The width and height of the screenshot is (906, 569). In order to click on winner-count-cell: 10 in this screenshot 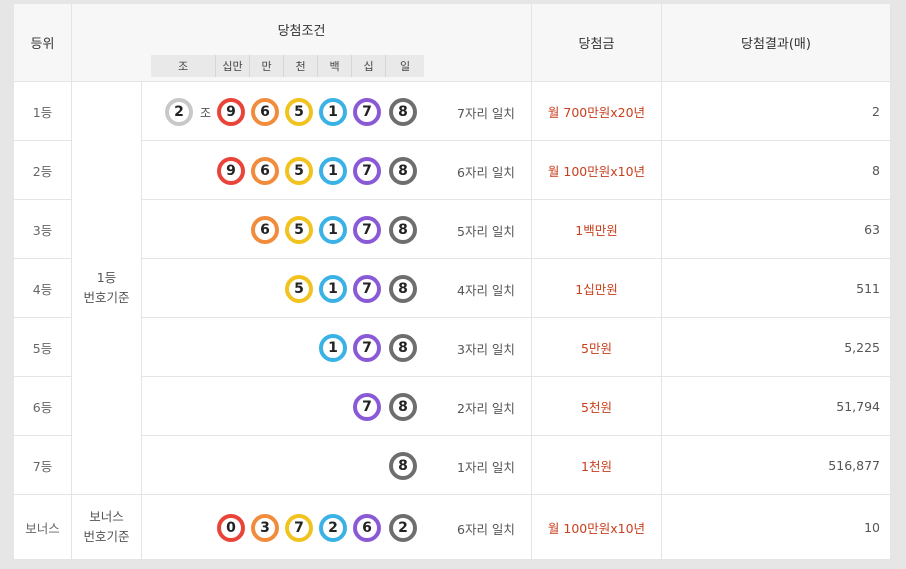, I will do `click(776, 527)`.